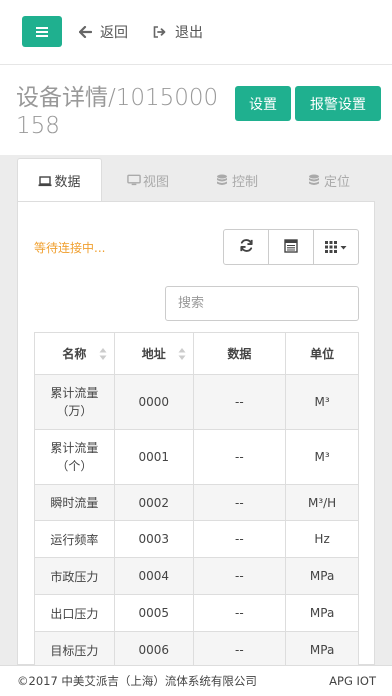 The height and width of the screenshot is (696, 392). I want to click on table-row: 出口压力 0005 -- MPa, so click(196, 613).